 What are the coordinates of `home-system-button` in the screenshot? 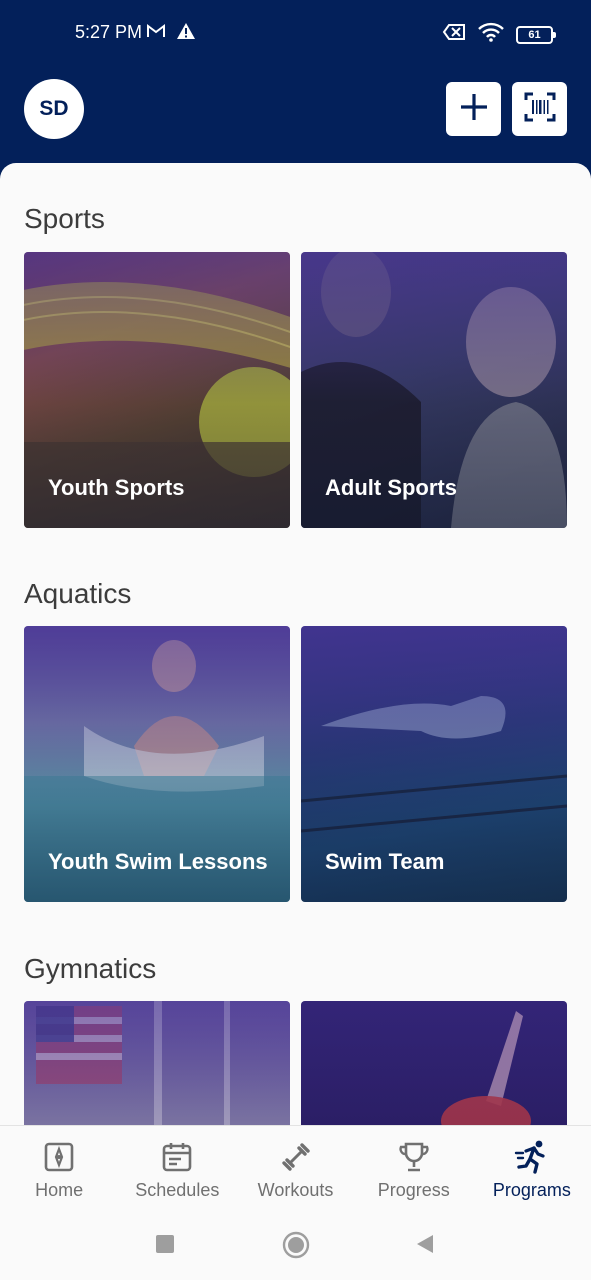 It's located at (296, 1247).